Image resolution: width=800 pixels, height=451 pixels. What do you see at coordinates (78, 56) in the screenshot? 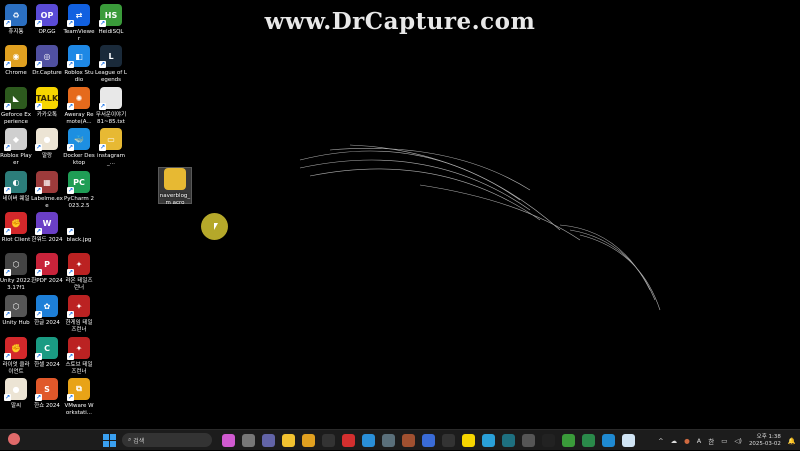
I see `app-icon: ◧ ↗` at bounding box center [78, 56].